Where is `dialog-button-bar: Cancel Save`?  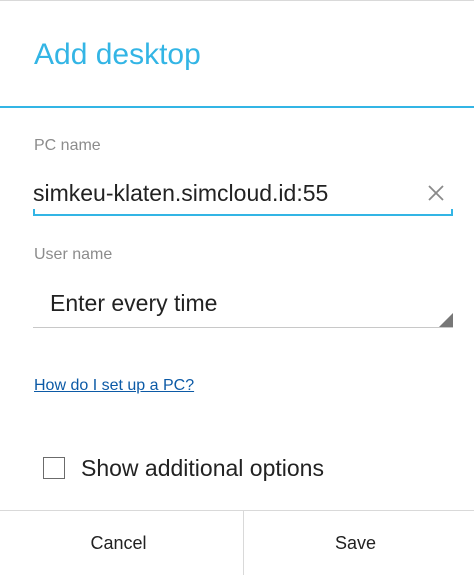 dialog-button-bar: Cancel Save is located at coordinates (237, 542).